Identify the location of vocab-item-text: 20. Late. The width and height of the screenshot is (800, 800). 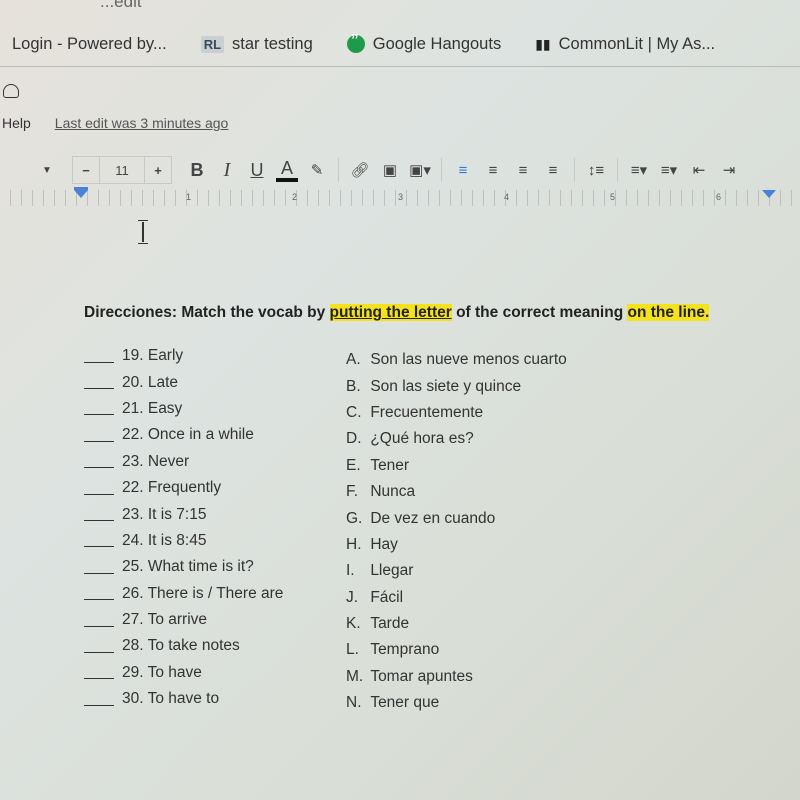
(150, 382).